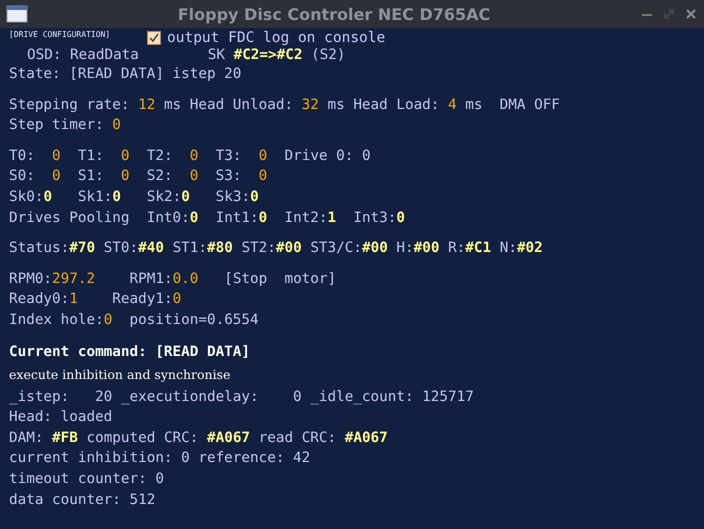 The image size is (704, 529). I want to click on status-line: RPM0:297.2 RPM1:0.0 [Stop motor], so click(172, 279).